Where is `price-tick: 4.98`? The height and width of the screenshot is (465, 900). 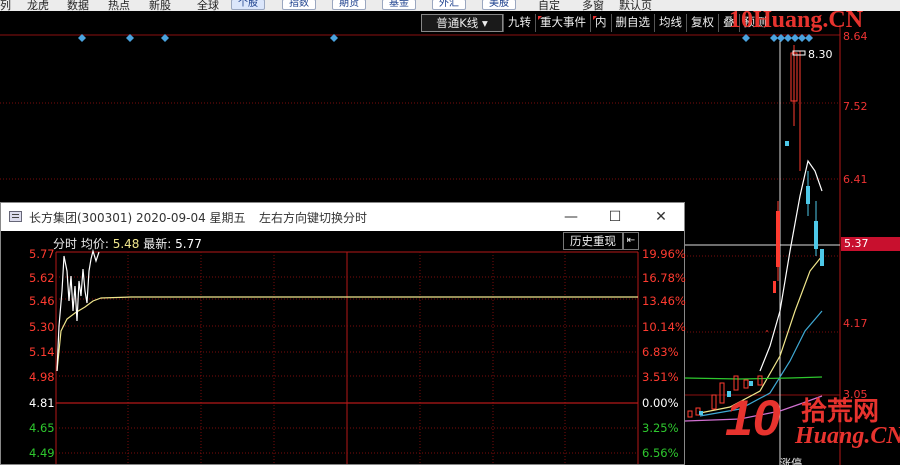 price-tick: 4.98 is located at coordinates (42, 377).